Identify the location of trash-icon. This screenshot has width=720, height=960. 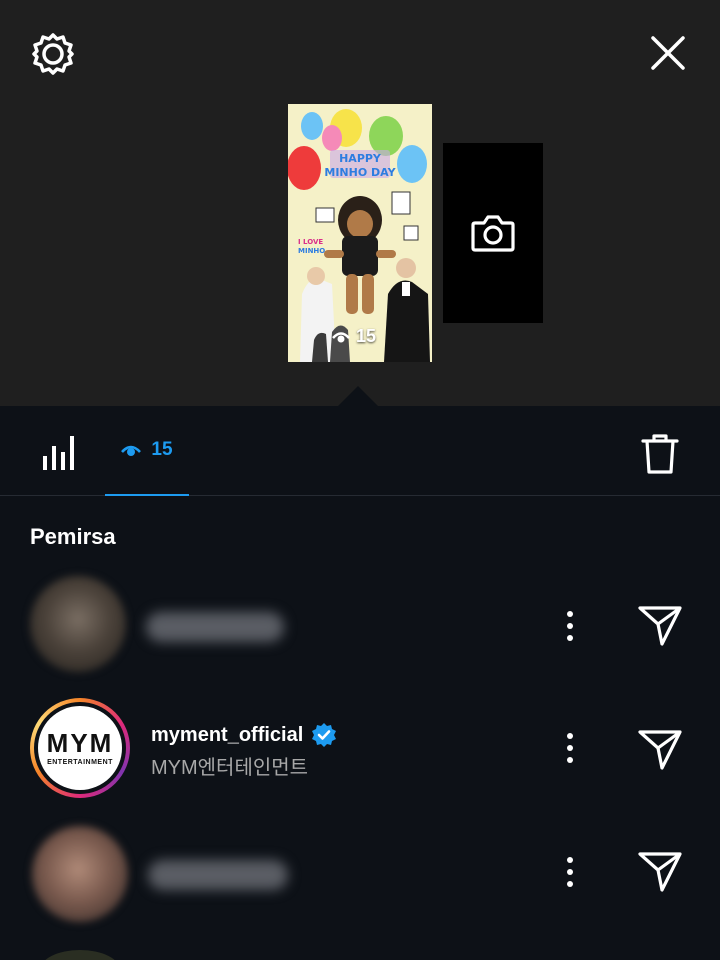
(660, 454).